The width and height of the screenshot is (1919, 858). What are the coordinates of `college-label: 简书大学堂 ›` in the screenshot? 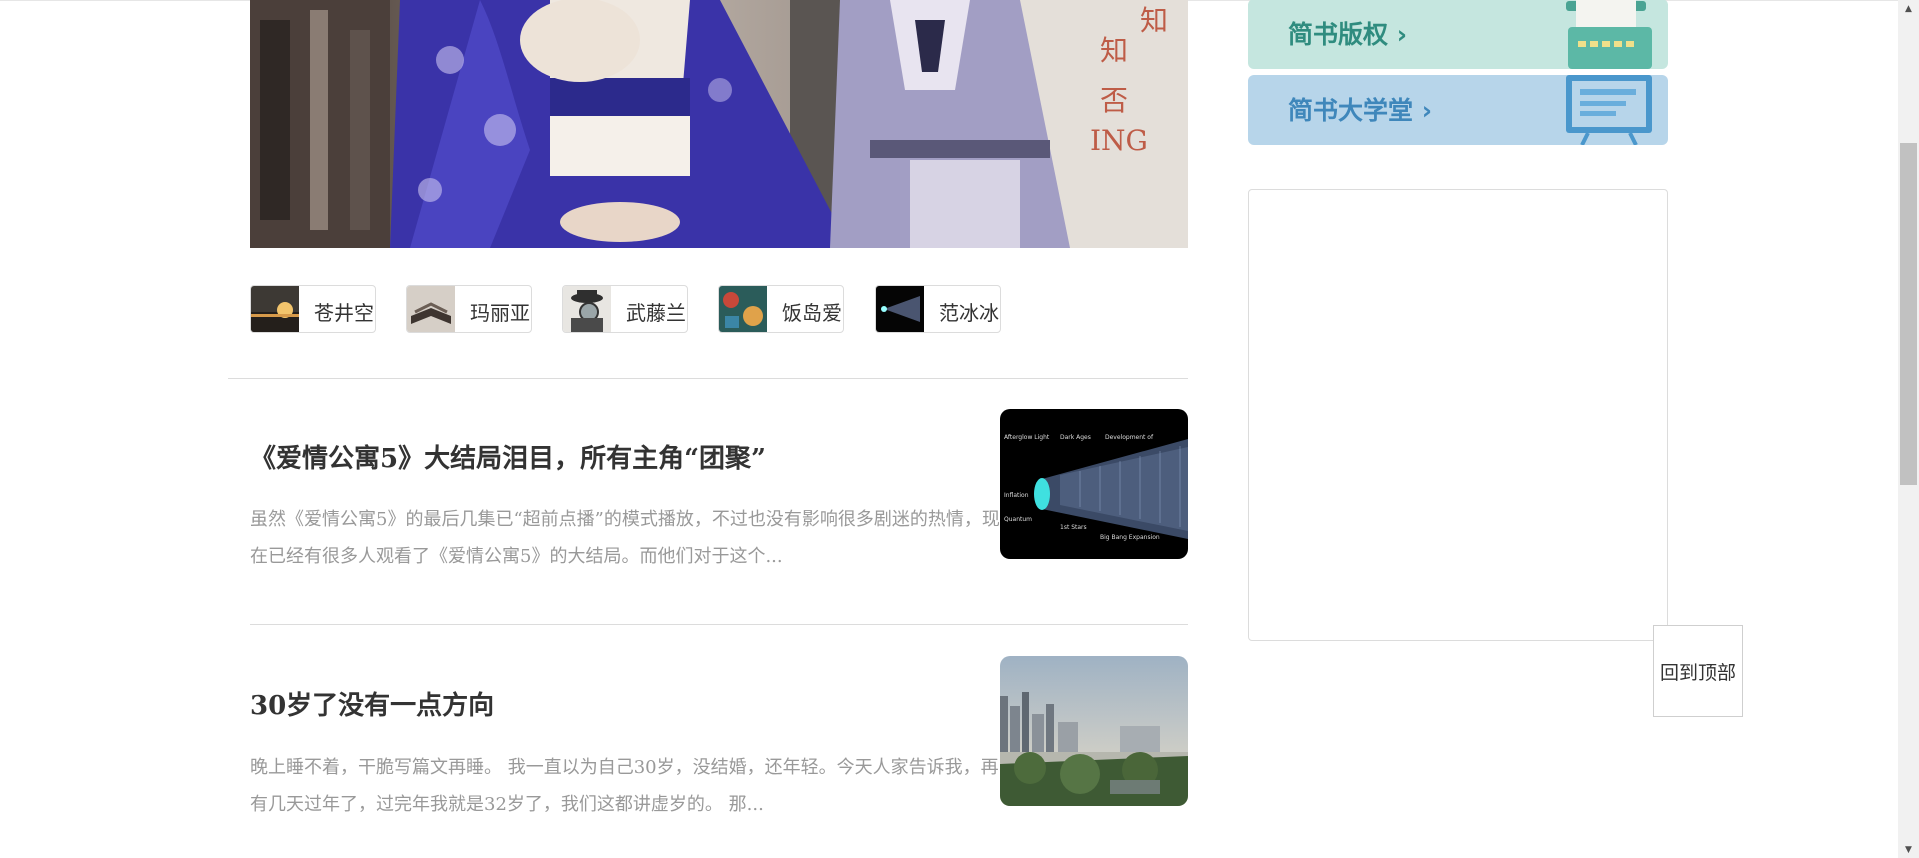 It's located at (1360, 110).